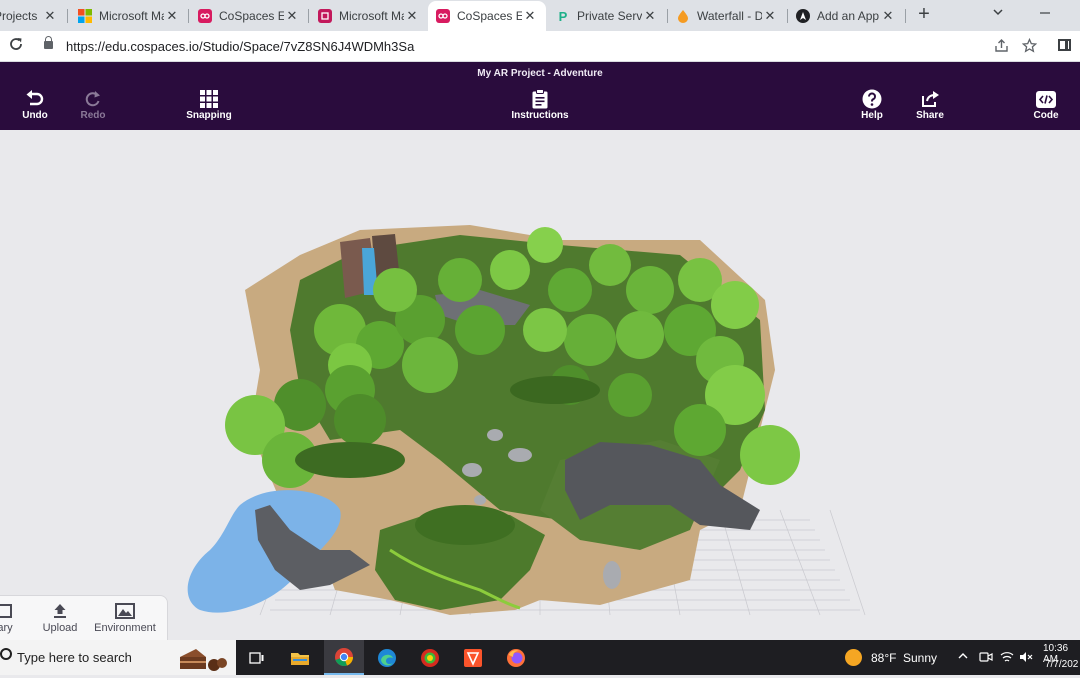 The height and width of the screenshot is (678, 1080). I want to click on edge-icon, so click(387, 657).